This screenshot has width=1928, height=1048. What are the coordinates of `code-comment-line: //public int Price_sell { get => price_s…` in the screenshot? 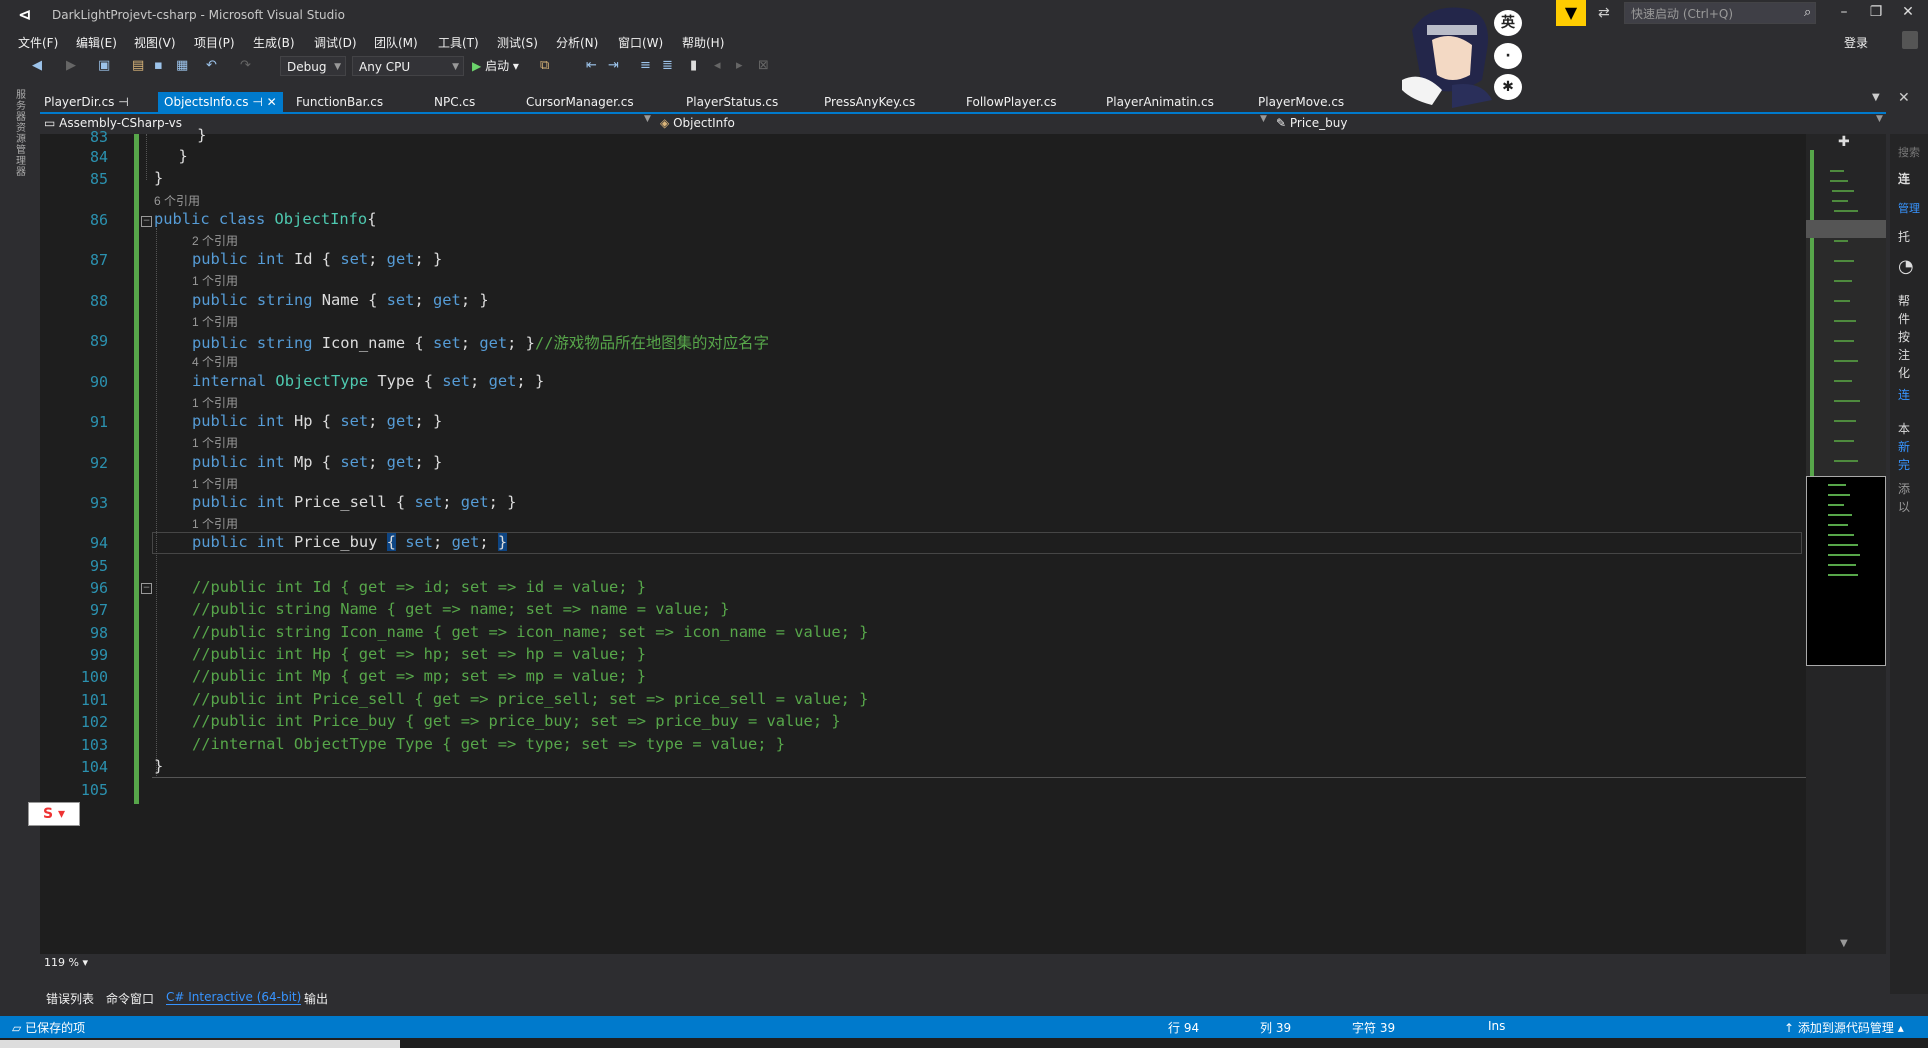 It's located at (530, 699).